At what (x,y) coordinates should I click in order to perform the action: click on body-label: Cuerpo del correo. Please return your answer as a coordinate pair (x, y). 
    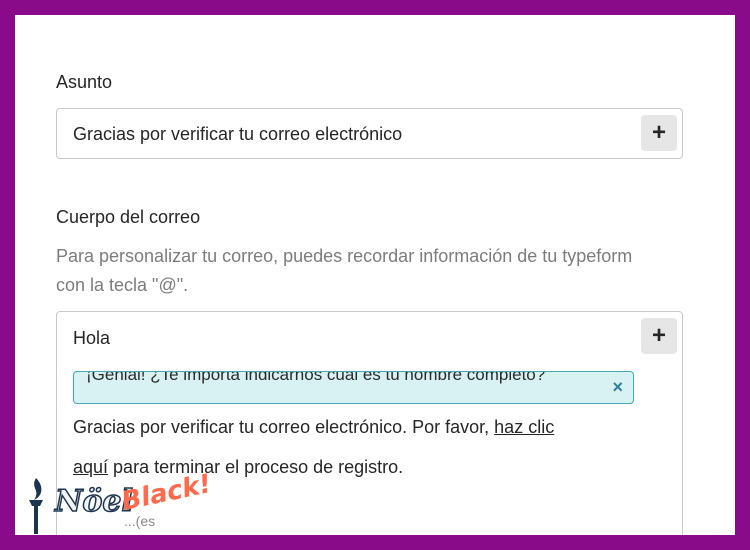
    Looking at the image, I should click on (128, 217).